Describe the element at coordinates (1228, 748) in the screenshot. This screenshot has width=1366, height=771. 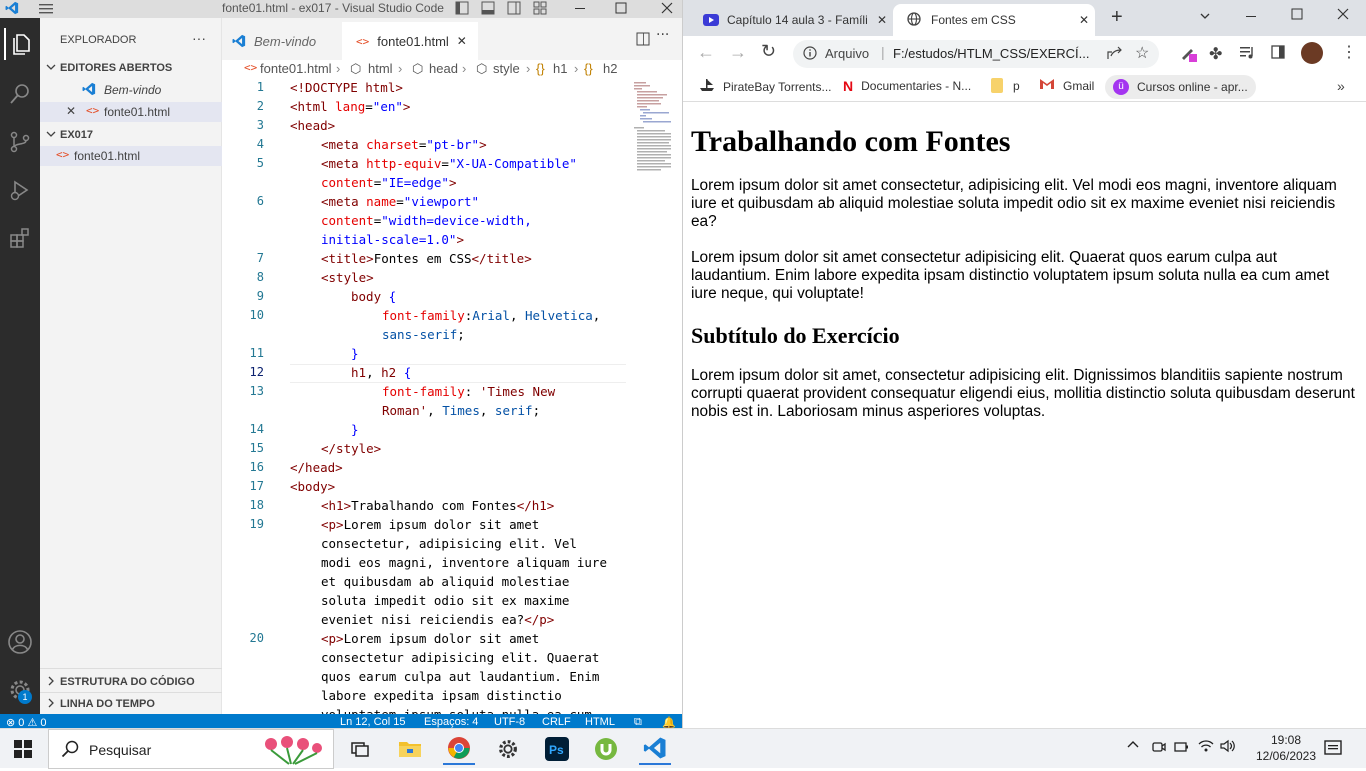
I see `volume-icon` at that location.